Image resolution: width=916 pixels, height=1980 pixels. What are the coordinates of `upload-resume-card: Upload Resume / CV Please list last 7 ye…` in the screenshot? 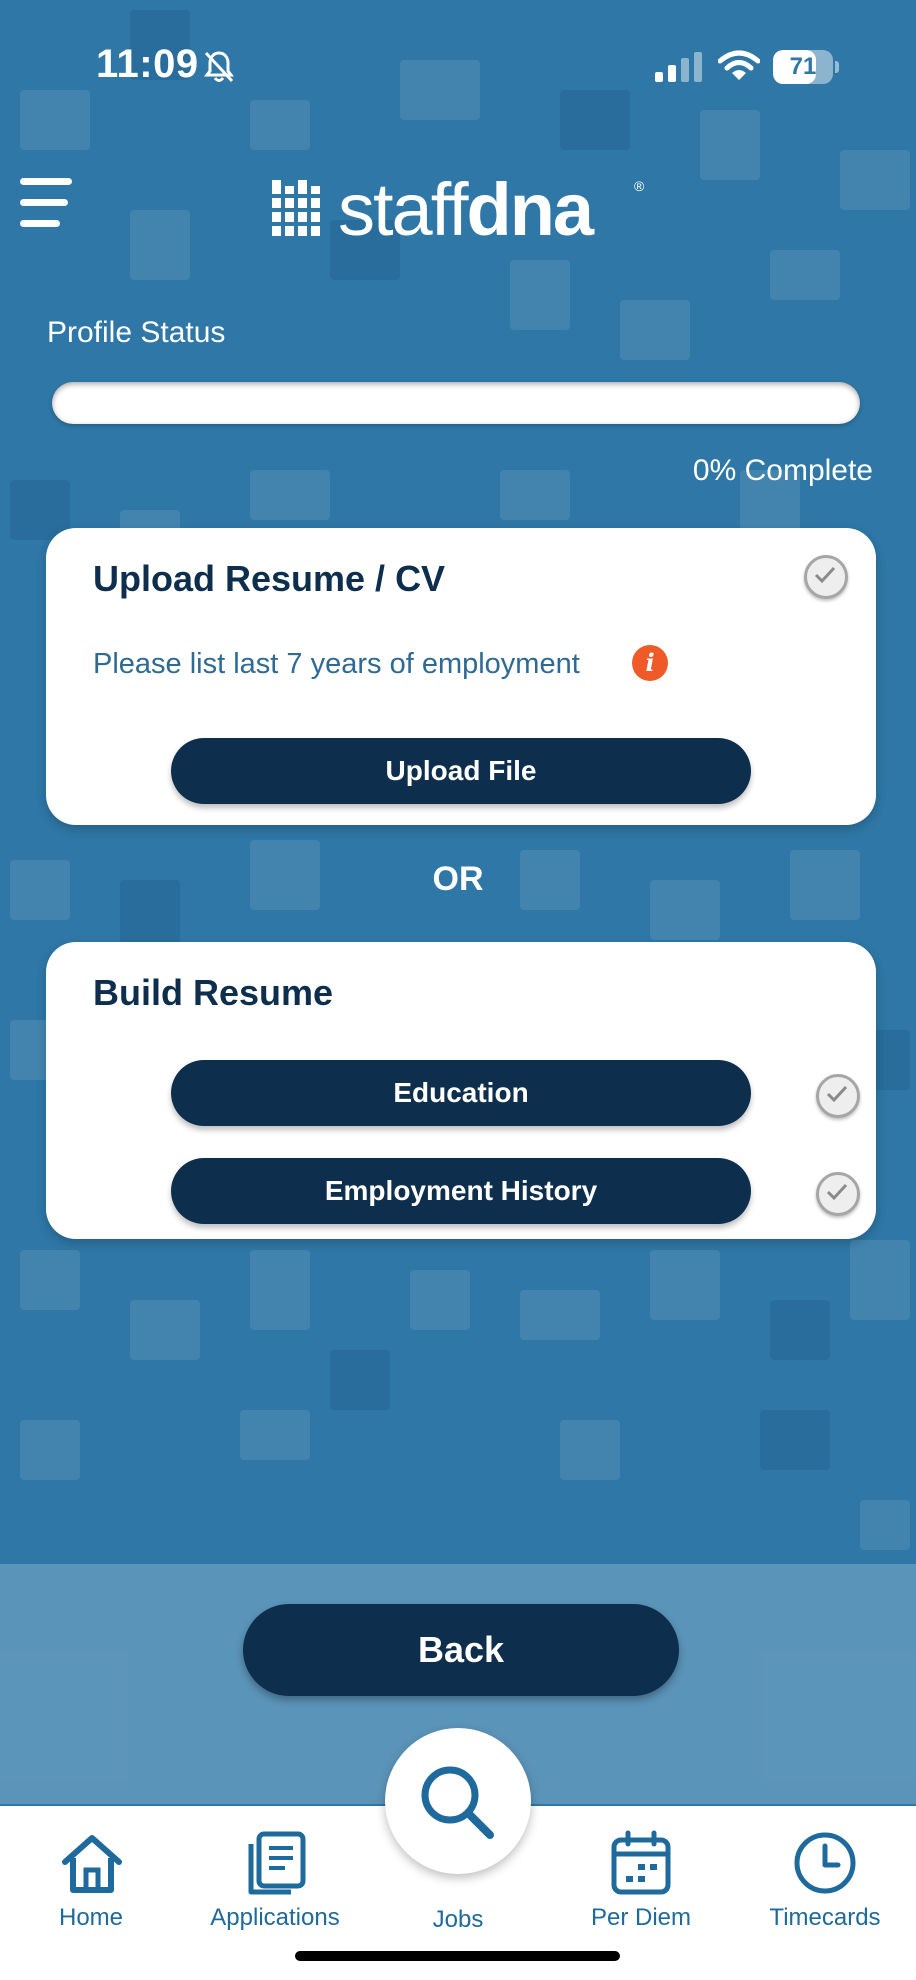 It's located at (461, 676).